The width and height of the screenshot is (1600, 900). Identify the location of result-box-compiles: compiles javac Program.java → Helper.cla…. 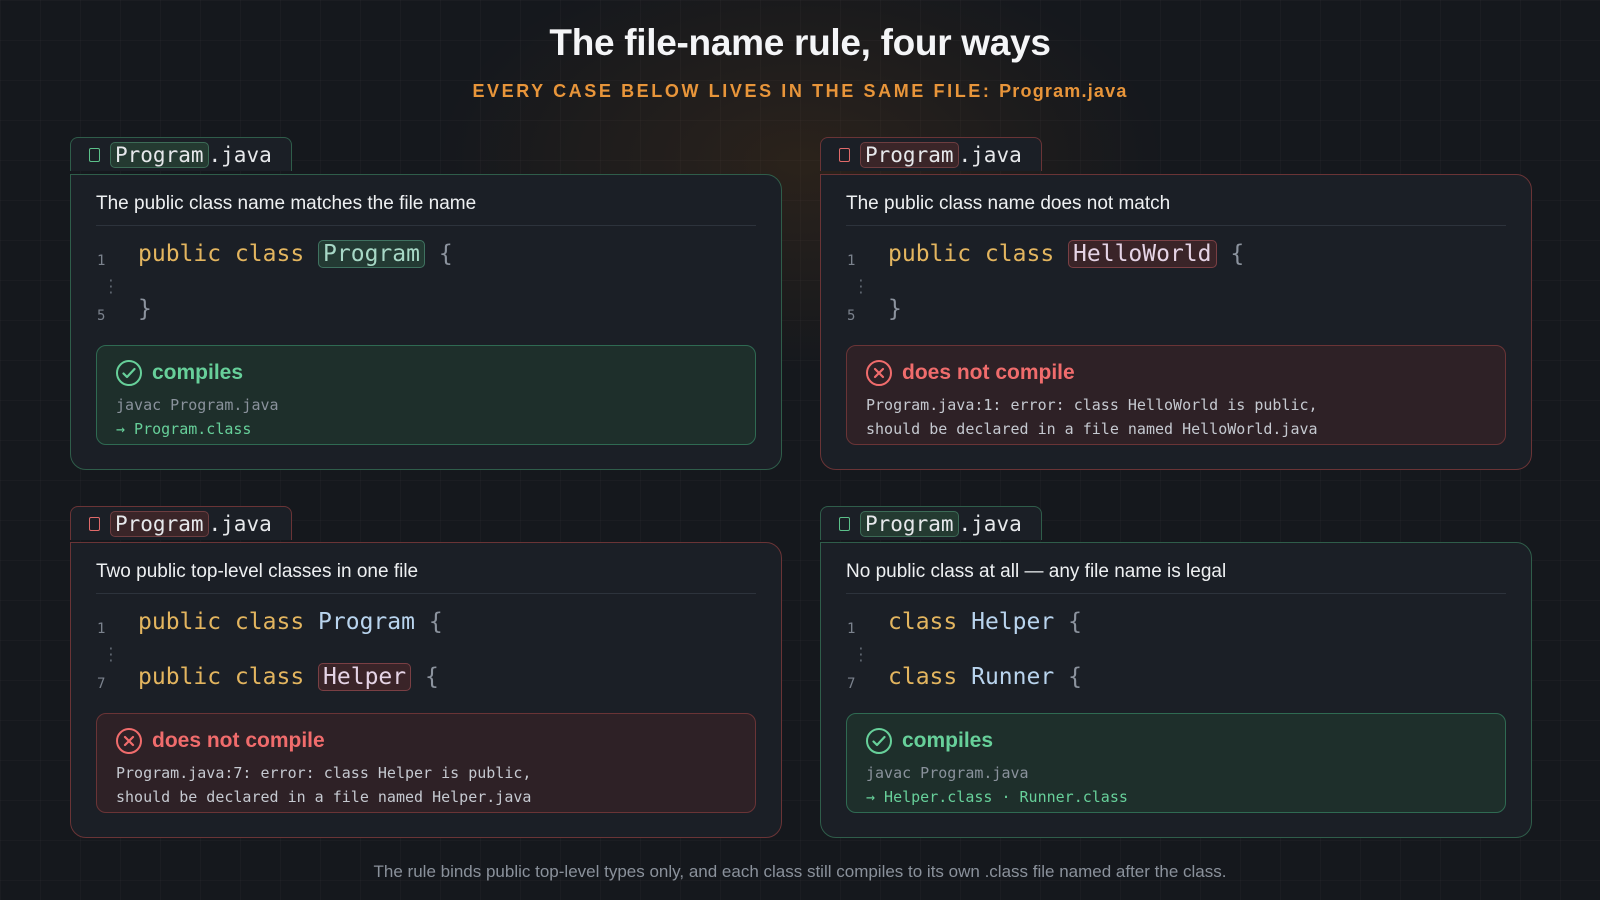
(1176, 763).